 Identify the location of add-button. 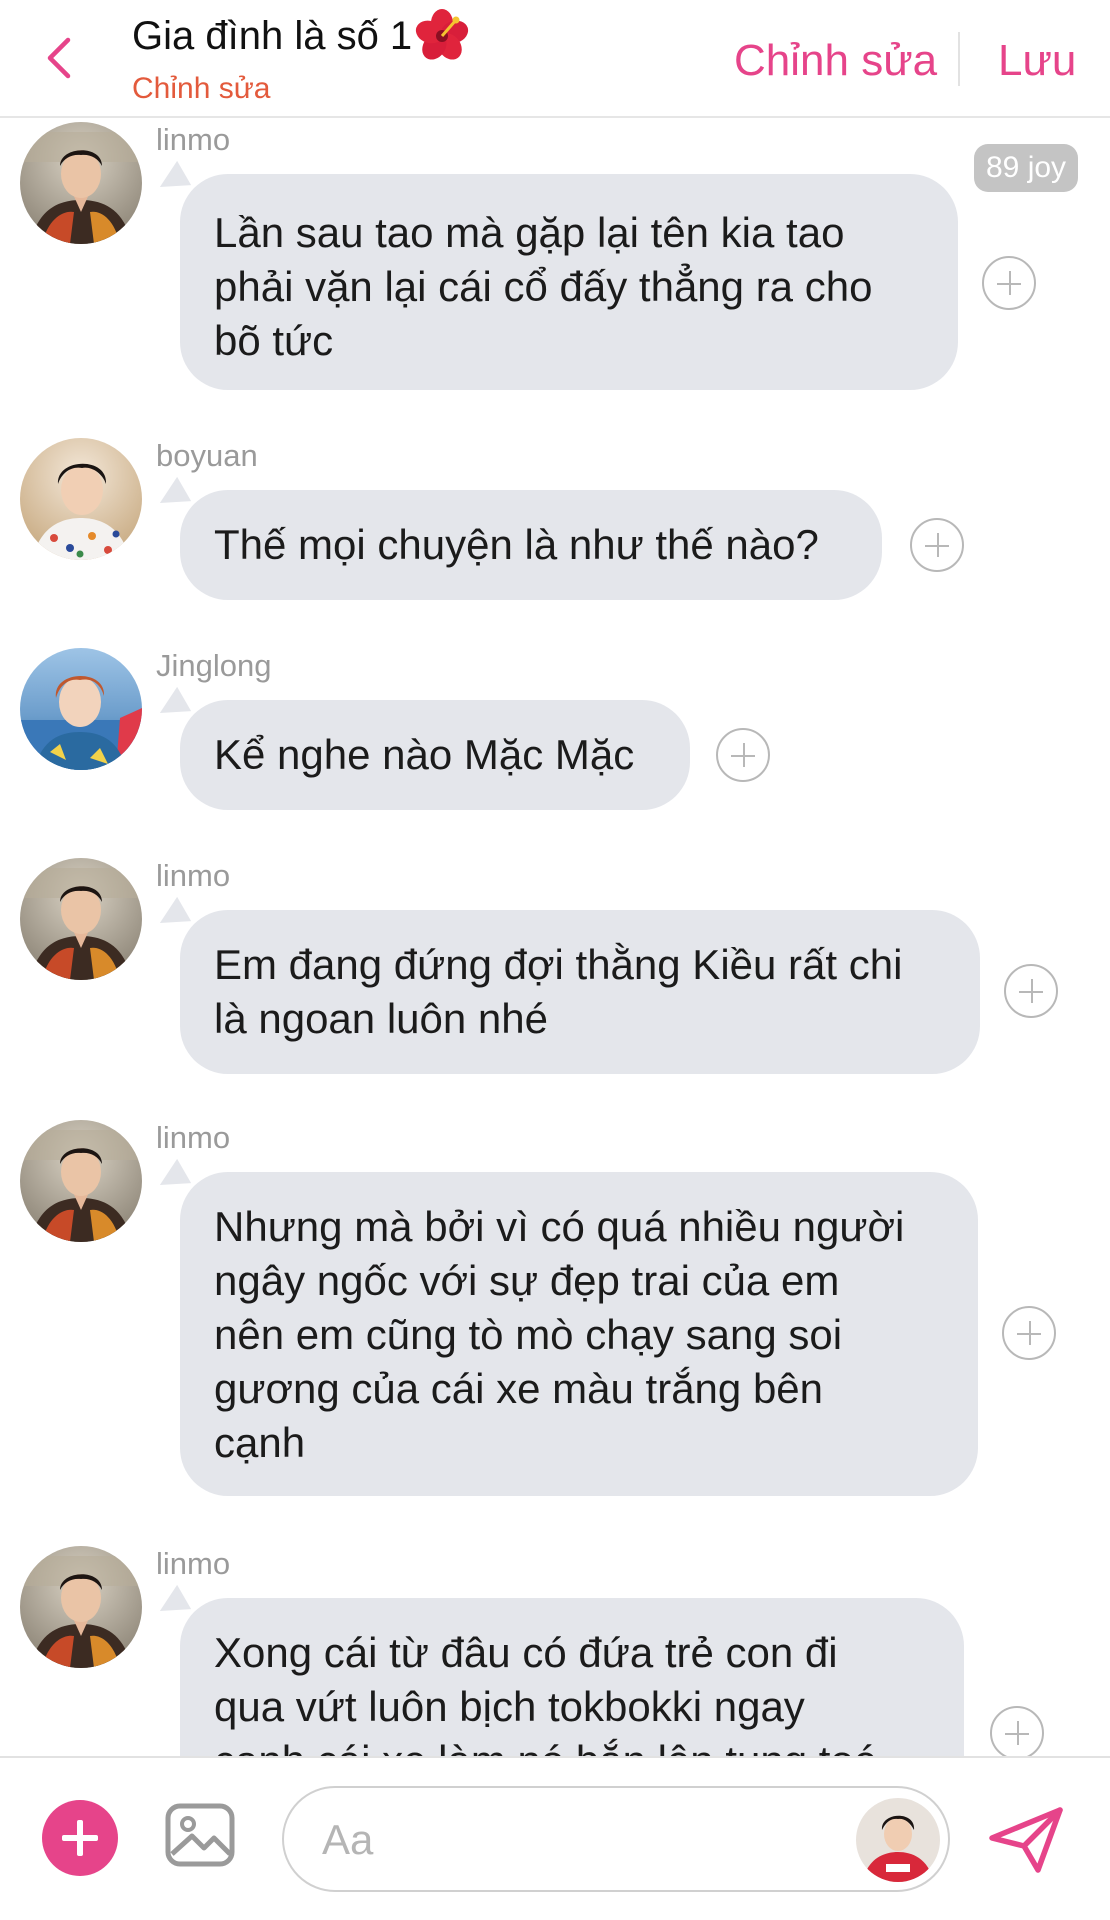
(80, 1838).